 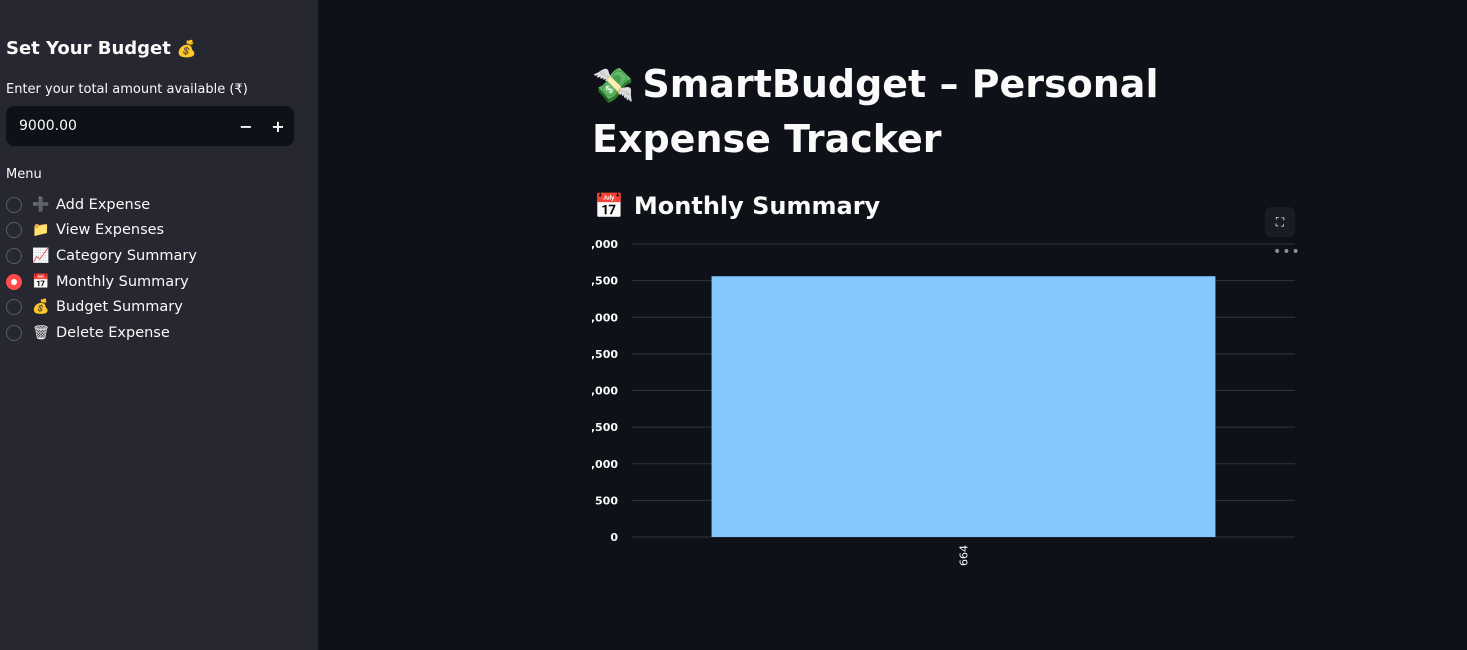 I want to click on menu-item-monthly-summary: 📅 Monthly Summary, so click(x=101, y=282).